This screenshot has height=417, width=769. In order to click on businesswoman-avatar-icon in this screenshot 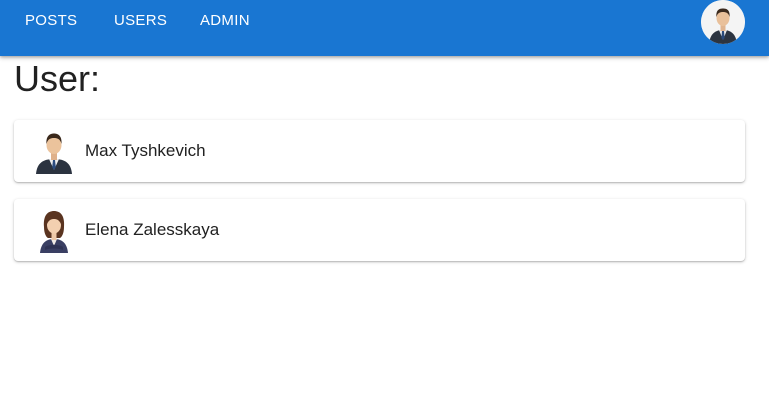, I will do `click(54, 232)`.